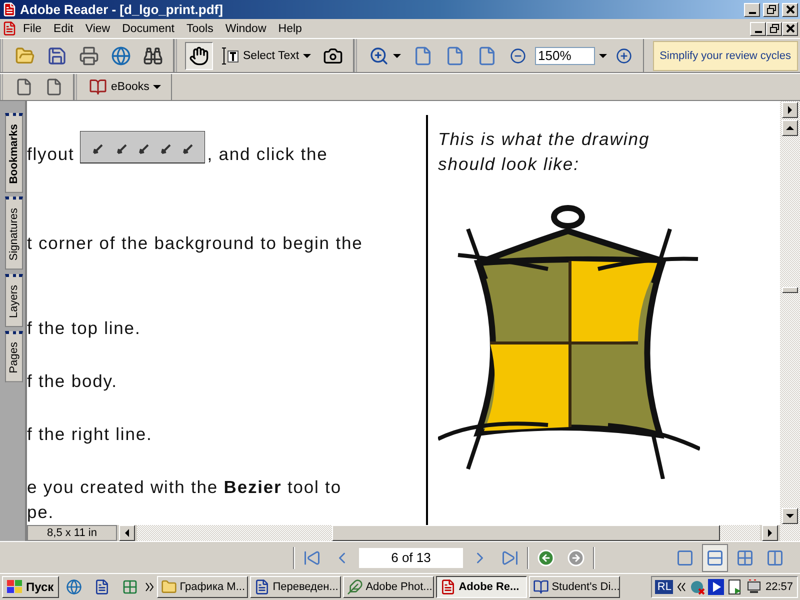  Describe the element at coordinates (130, 587) in the screenshot. I see `spreadsheet-icon` at that location.